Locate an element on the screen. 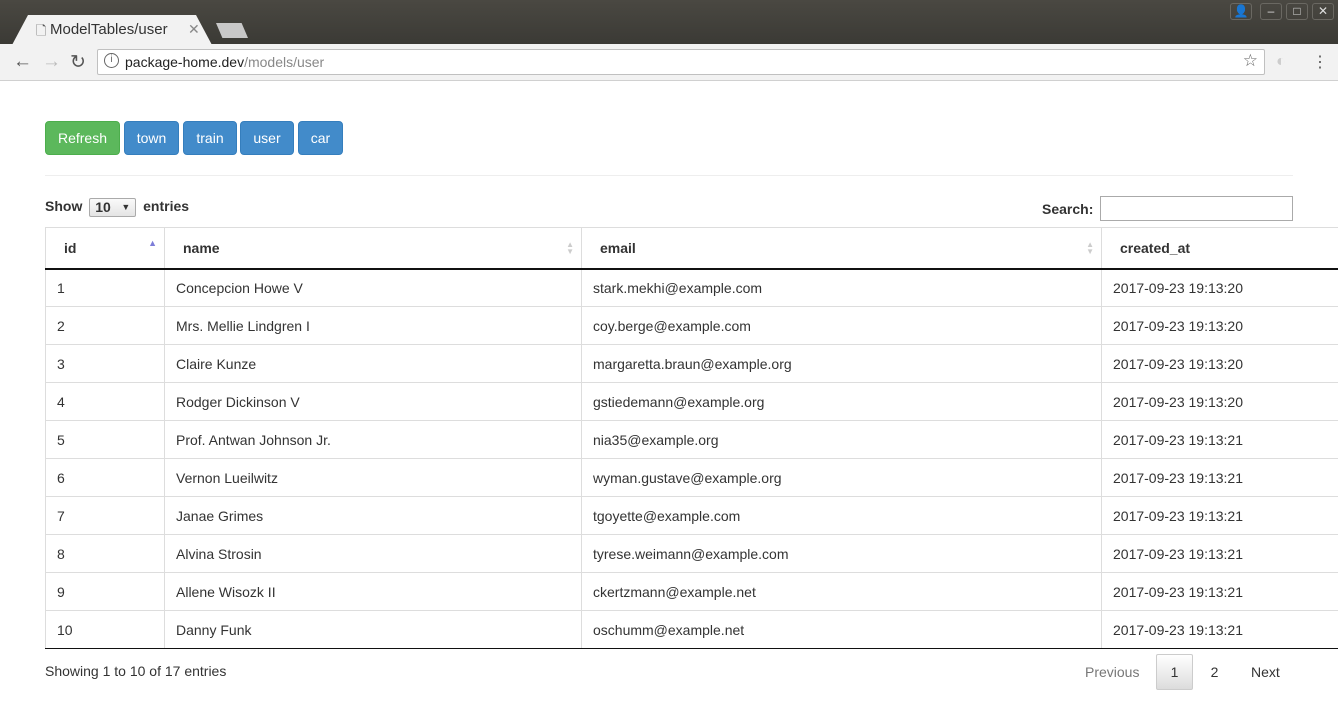 The height and width of the screenshot is (708, 1338). previous-page-button: Previous is located at coordinates (1112, 672).